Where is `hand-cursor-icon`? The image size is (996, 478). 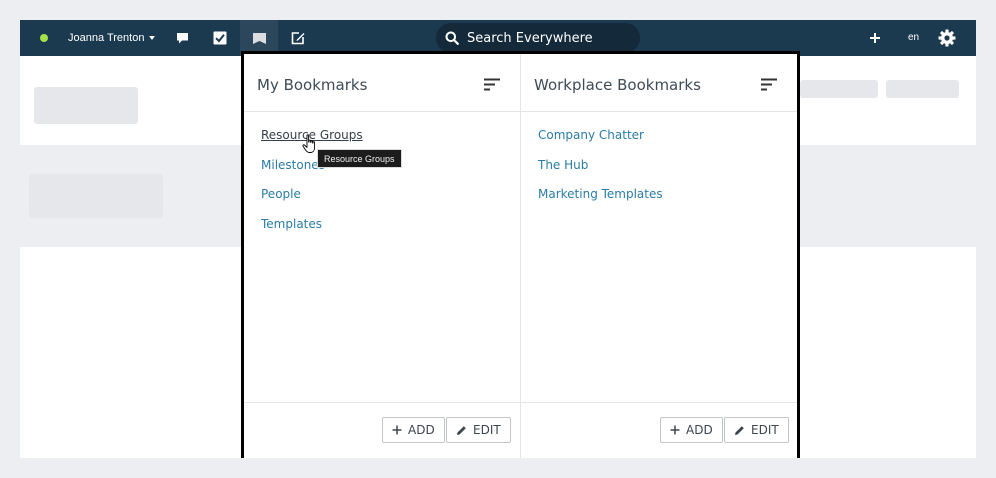 hand-cursor-icon is located at coordinates (309, 143).